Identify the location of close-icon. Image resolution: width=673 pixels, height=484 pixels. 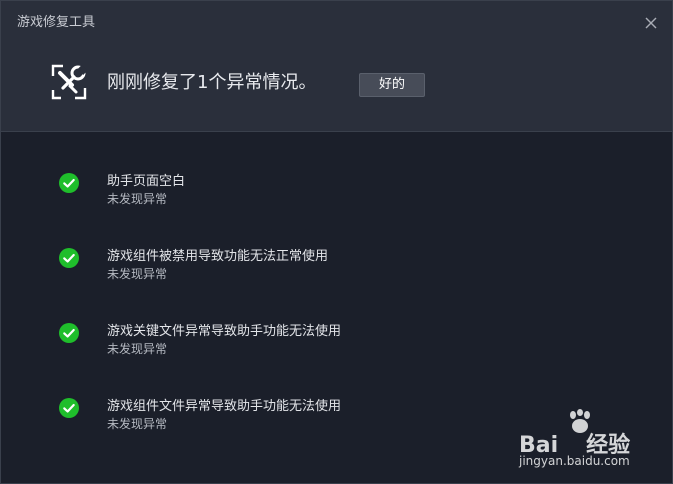
(651, 23).